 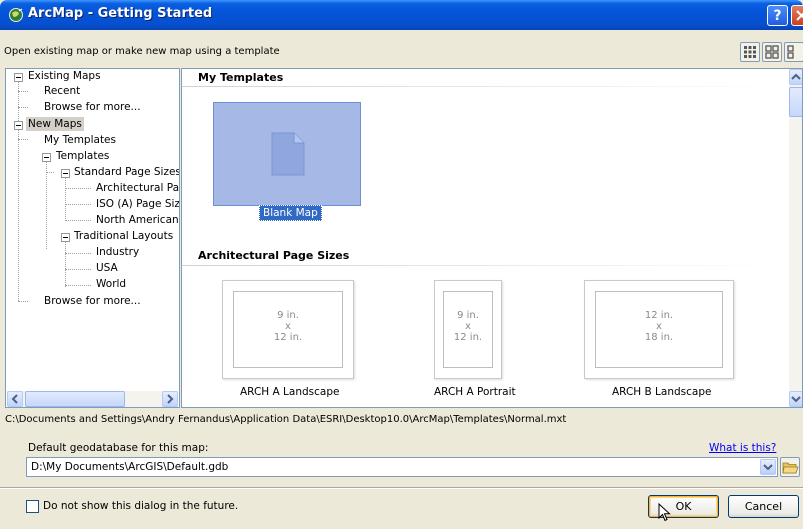 What do you see at coordinates (16, 15) in the screenshot?
I see `arcmap-globe-icon` at bounding box center [16, 15].